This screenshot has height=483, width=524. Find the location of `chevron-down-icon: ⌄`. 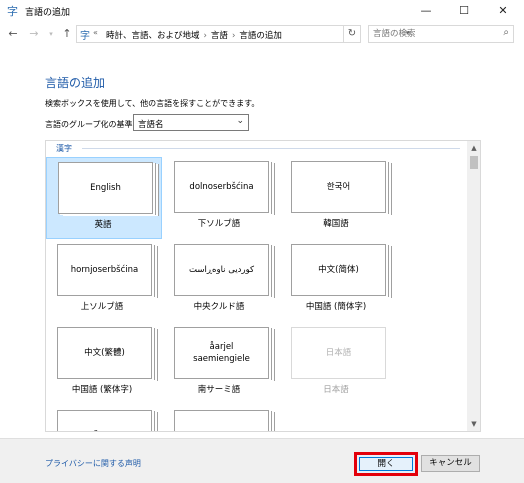

chevron-down-icon: ⌄ is located at coordinates (240, 121).